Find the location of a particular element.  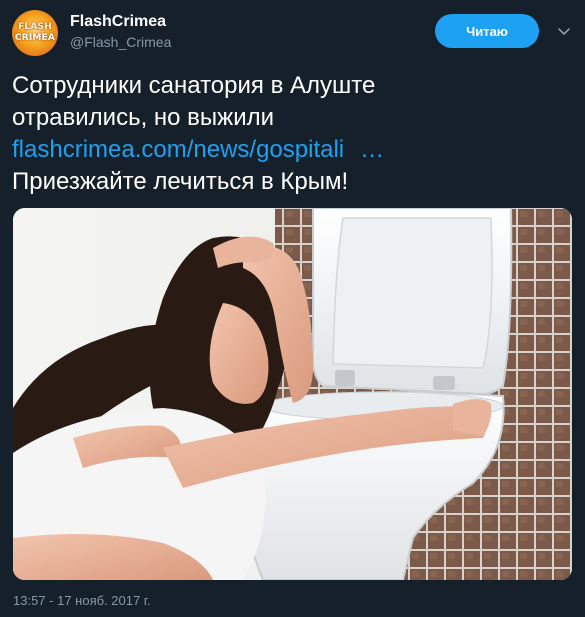

avatar: FLASH CRIMEA is located at coordinates (35, 33).